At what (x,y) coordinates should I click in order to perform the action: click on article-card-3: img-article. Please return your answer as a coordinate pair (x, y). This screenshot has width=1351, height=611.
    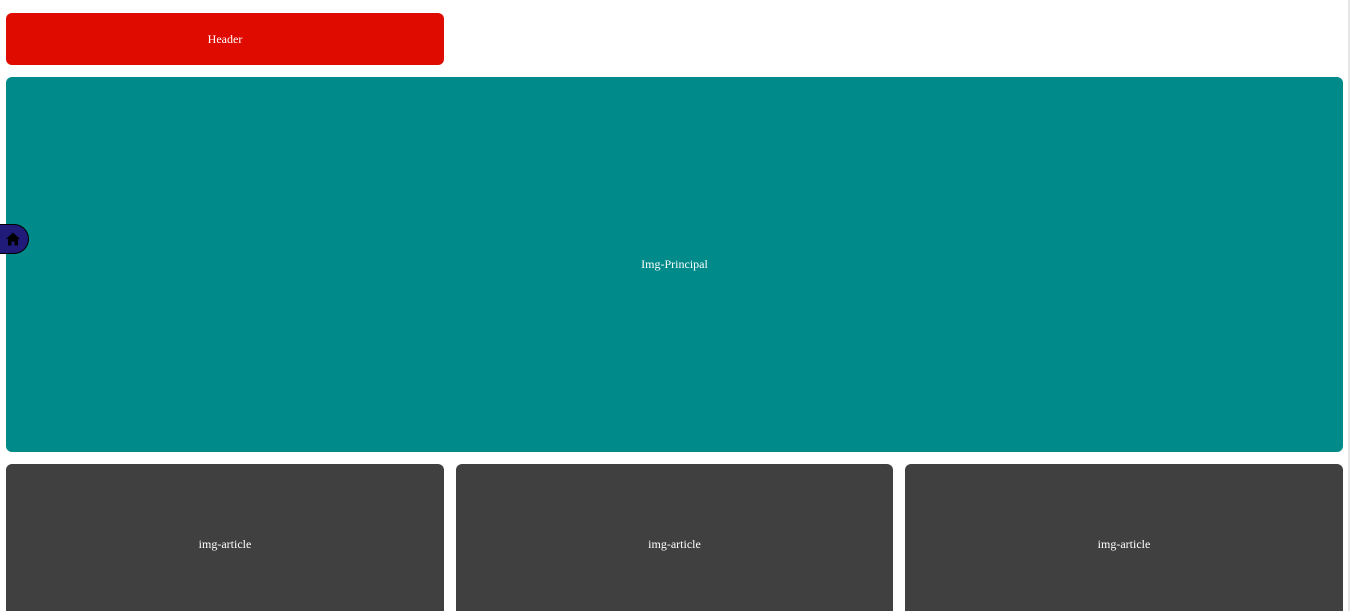
    Looking at the image, I should click on (1124, 537).